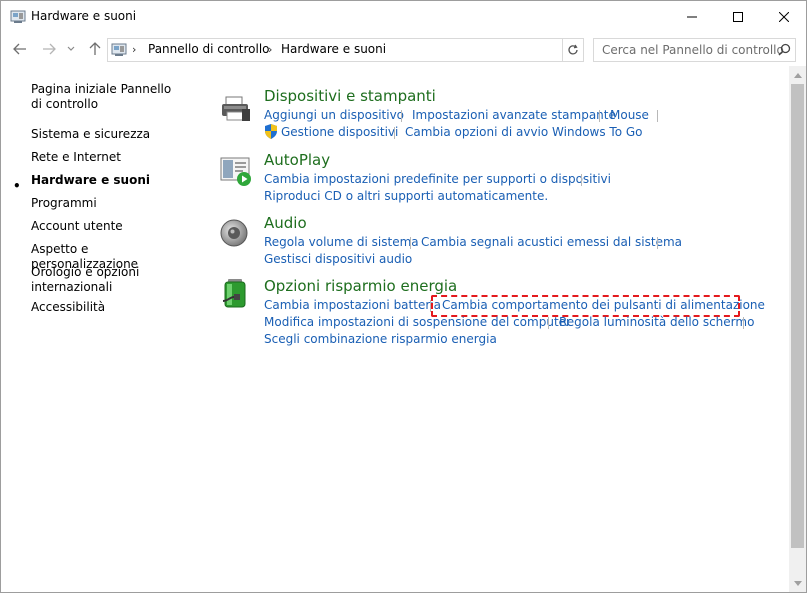  What do you see at coordinates (84, 16) in the screenshot?
I see `window-title: Hardware e suoni` at bounding box center [84, 16].